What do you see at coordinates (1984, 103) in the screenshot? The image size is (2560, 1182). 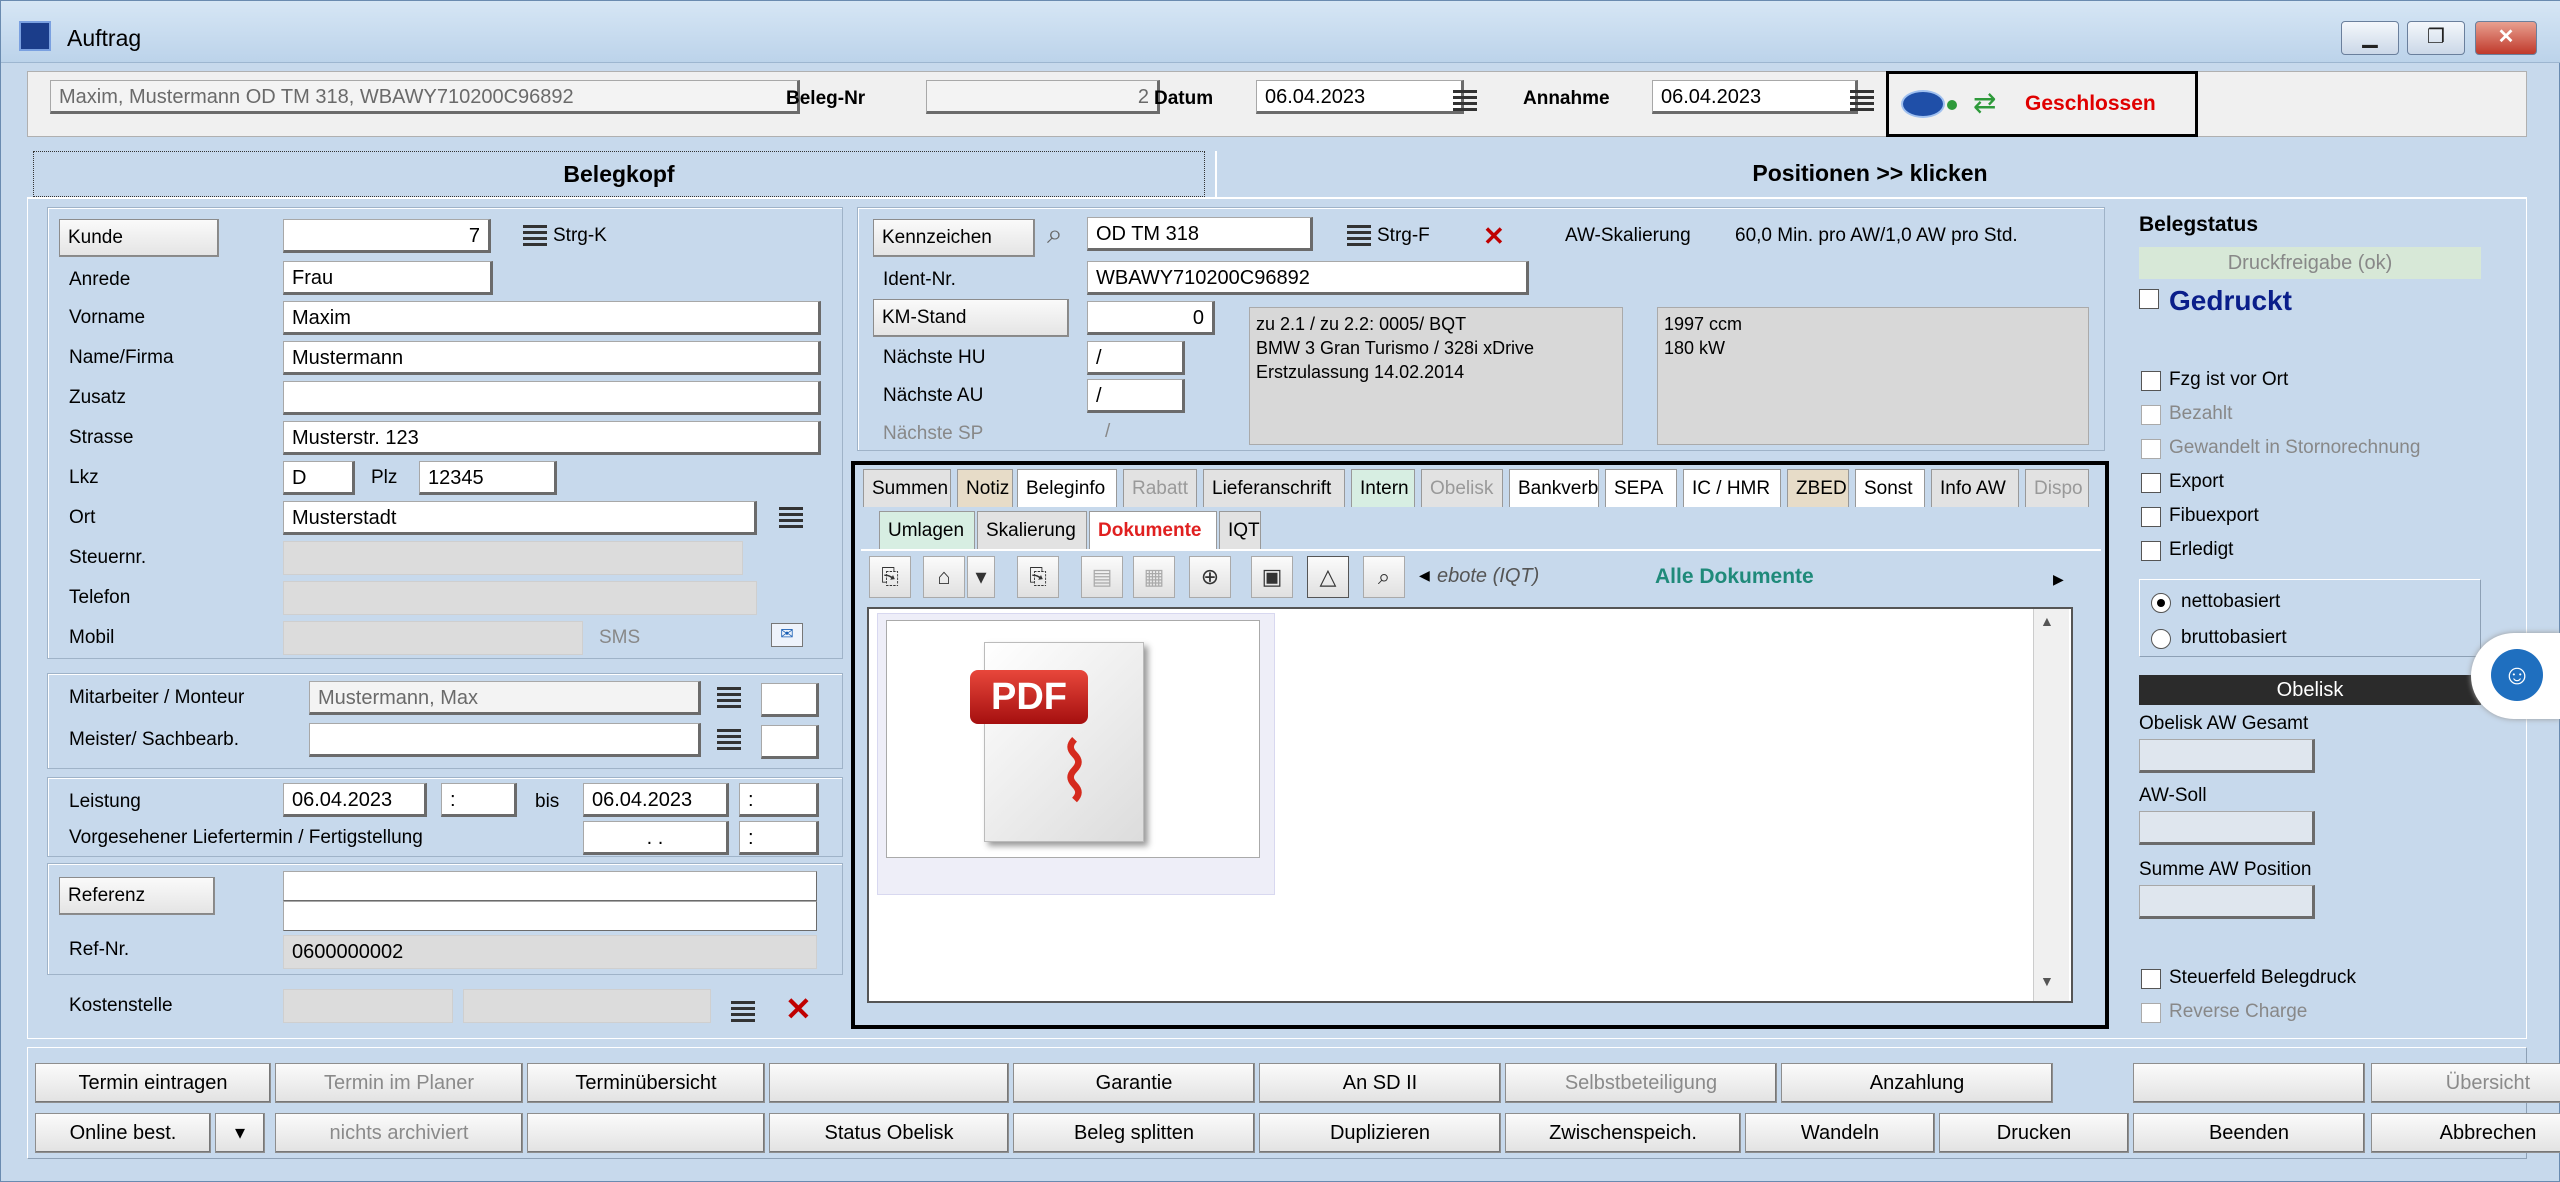 I see `sync-arrows-icon: ⇄` at bounding box center [1984, 103].